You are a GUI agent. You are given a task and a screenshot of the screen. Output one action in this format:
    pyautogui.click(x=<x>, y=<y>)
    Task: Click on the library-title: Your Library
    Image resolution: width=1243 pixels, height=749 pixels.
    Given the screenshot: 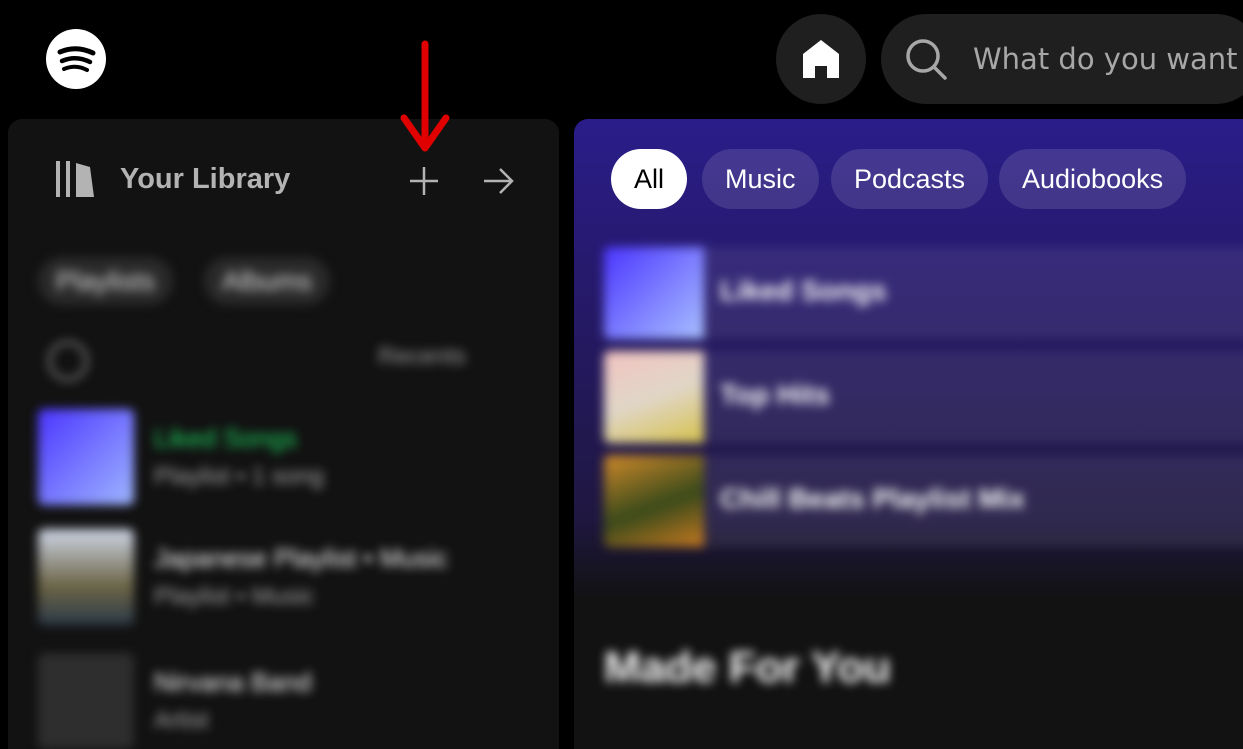 What is the action you would take?
    pyautogui.click(x=205, y=179)
    